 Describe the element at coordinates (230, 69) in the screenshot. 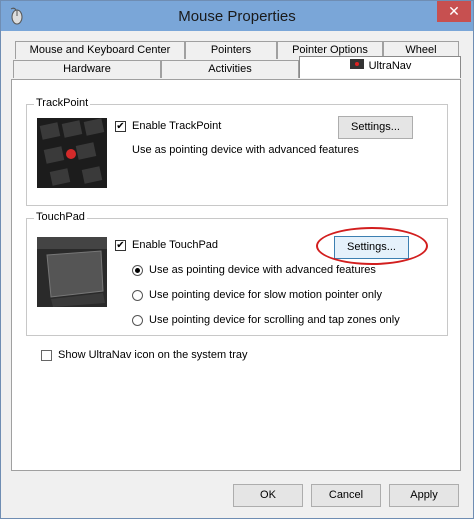

I see `tab-activities: Activities` at that location.